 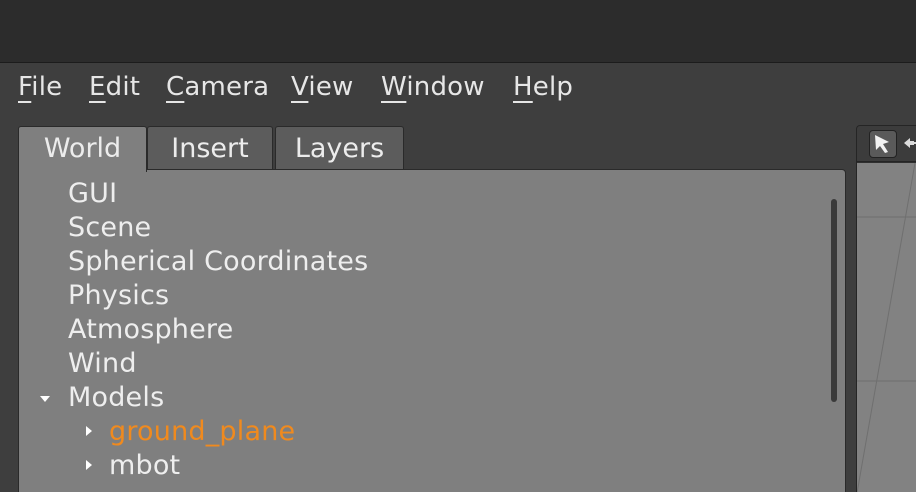 I want to click on tree-item-label: Spherical Coordinates, so click(x=218, y=261).